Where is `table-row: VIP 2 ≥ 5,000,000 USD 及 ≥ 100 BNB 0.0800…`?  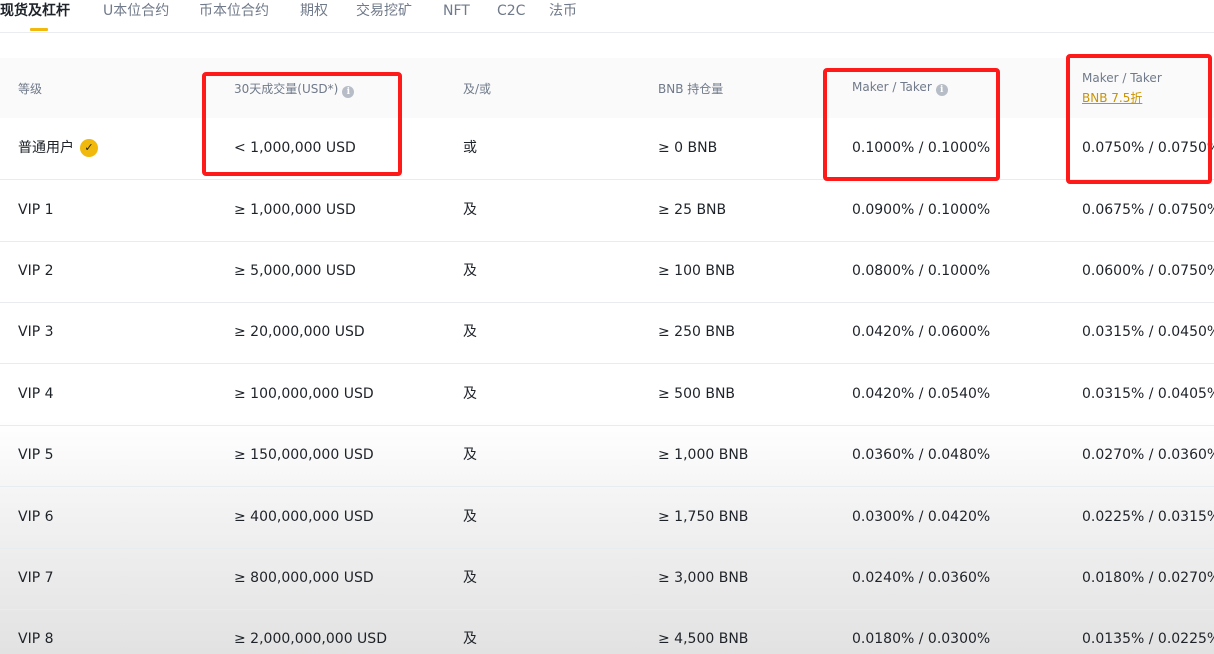 table-row: VIP 2 ≥ 5,000,000 USD 及 ≥ 100 BNB 0.0800… is located at coordinates (607, 272).